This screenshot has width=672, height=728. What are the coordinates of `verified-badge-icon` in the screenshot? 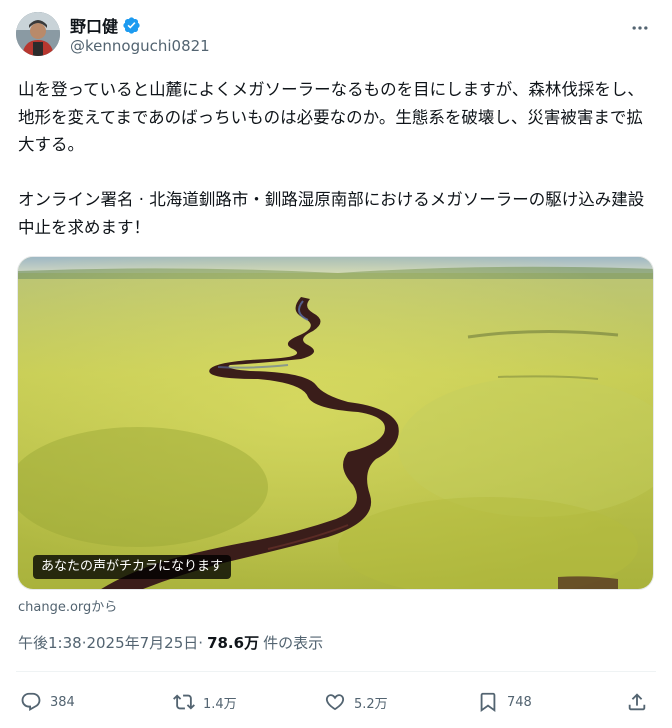 It's located at (131, 25).